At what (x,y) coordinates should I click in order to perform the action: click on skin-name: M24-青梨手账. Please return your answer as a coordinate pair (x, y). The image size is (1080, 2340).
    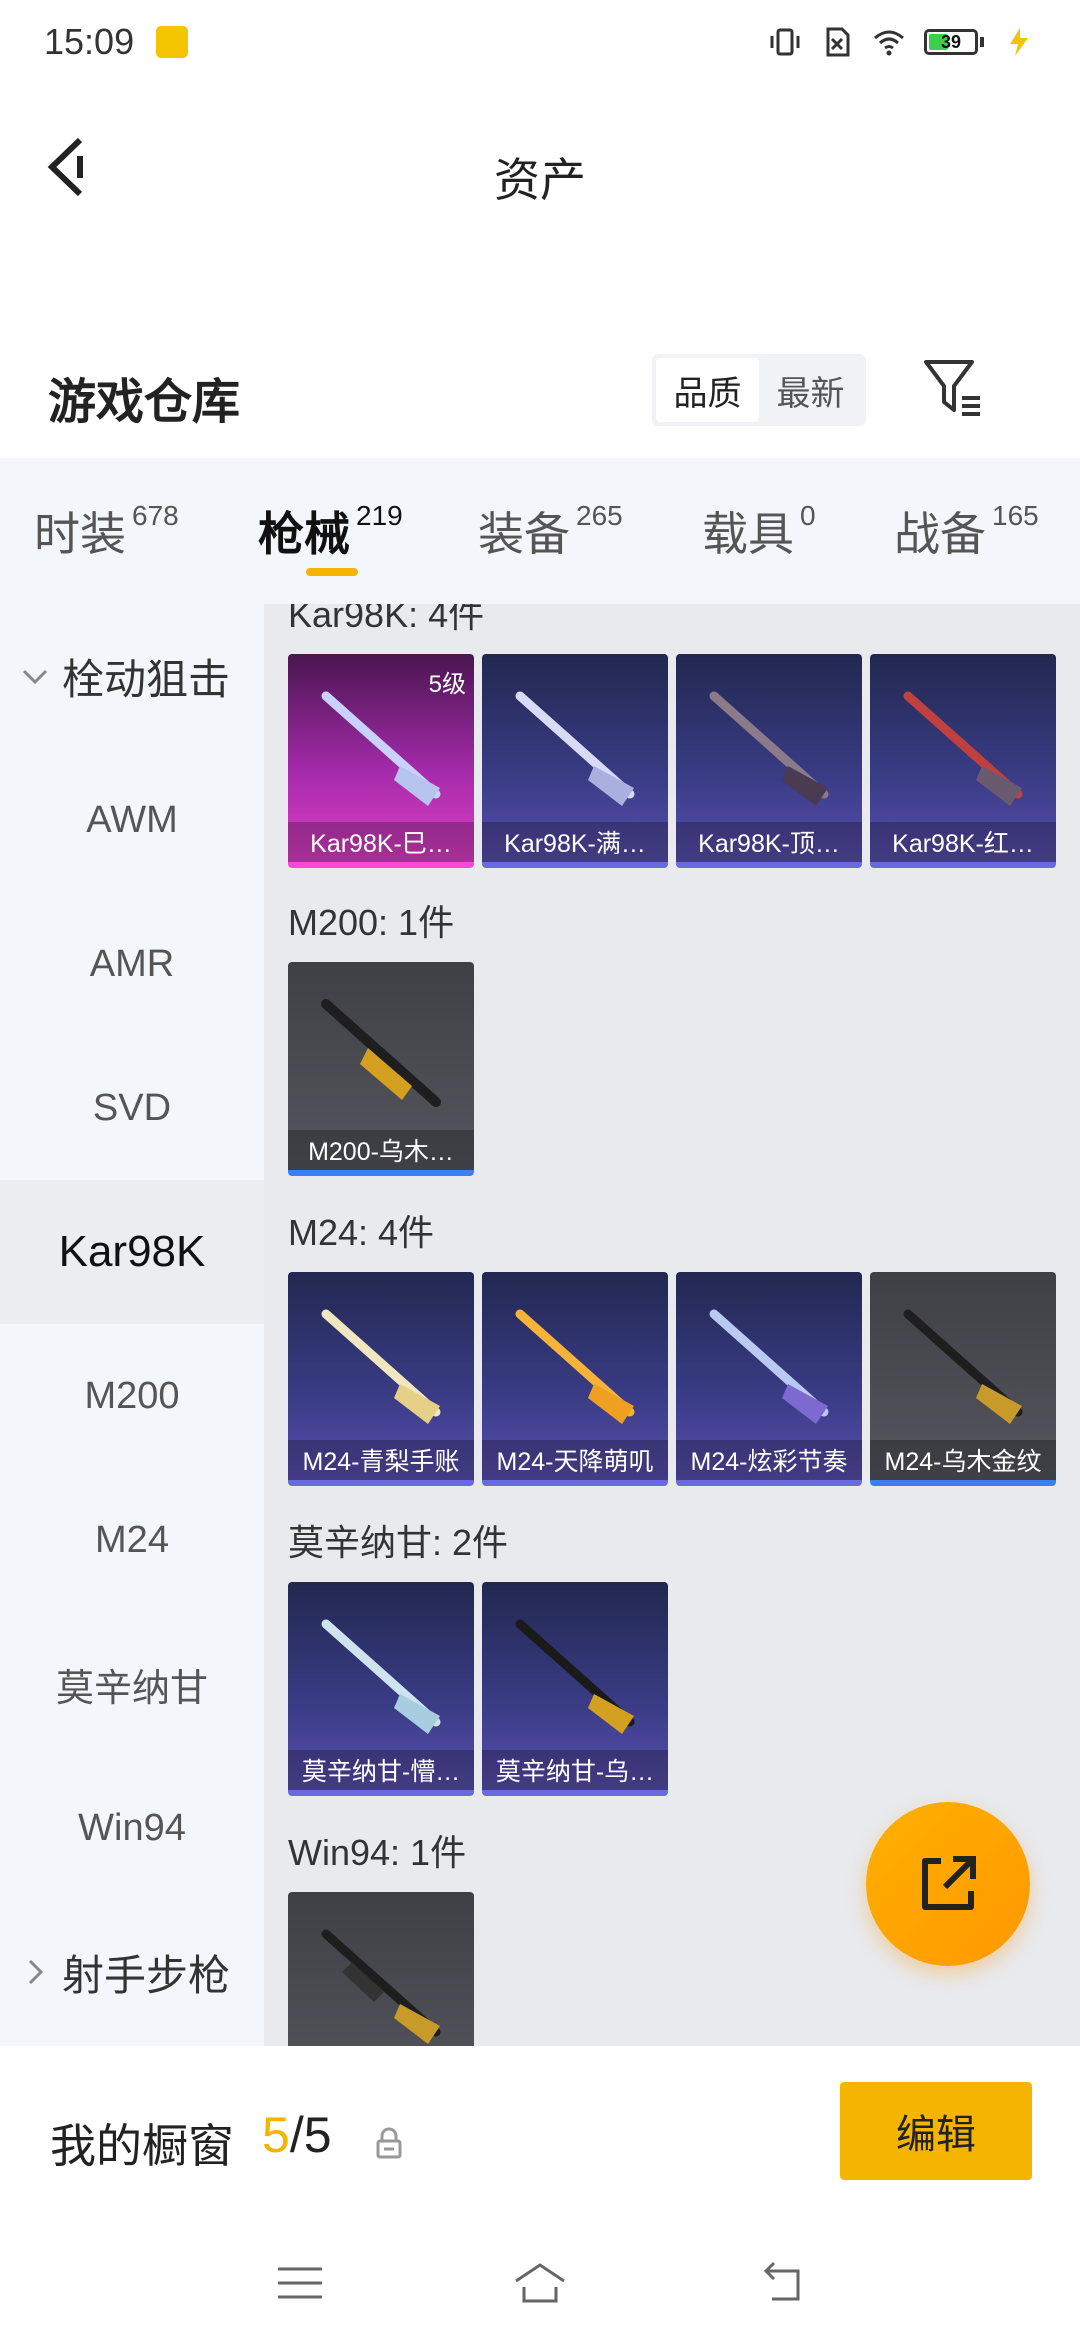
    Looking at the image, I should click on (381, 1460).